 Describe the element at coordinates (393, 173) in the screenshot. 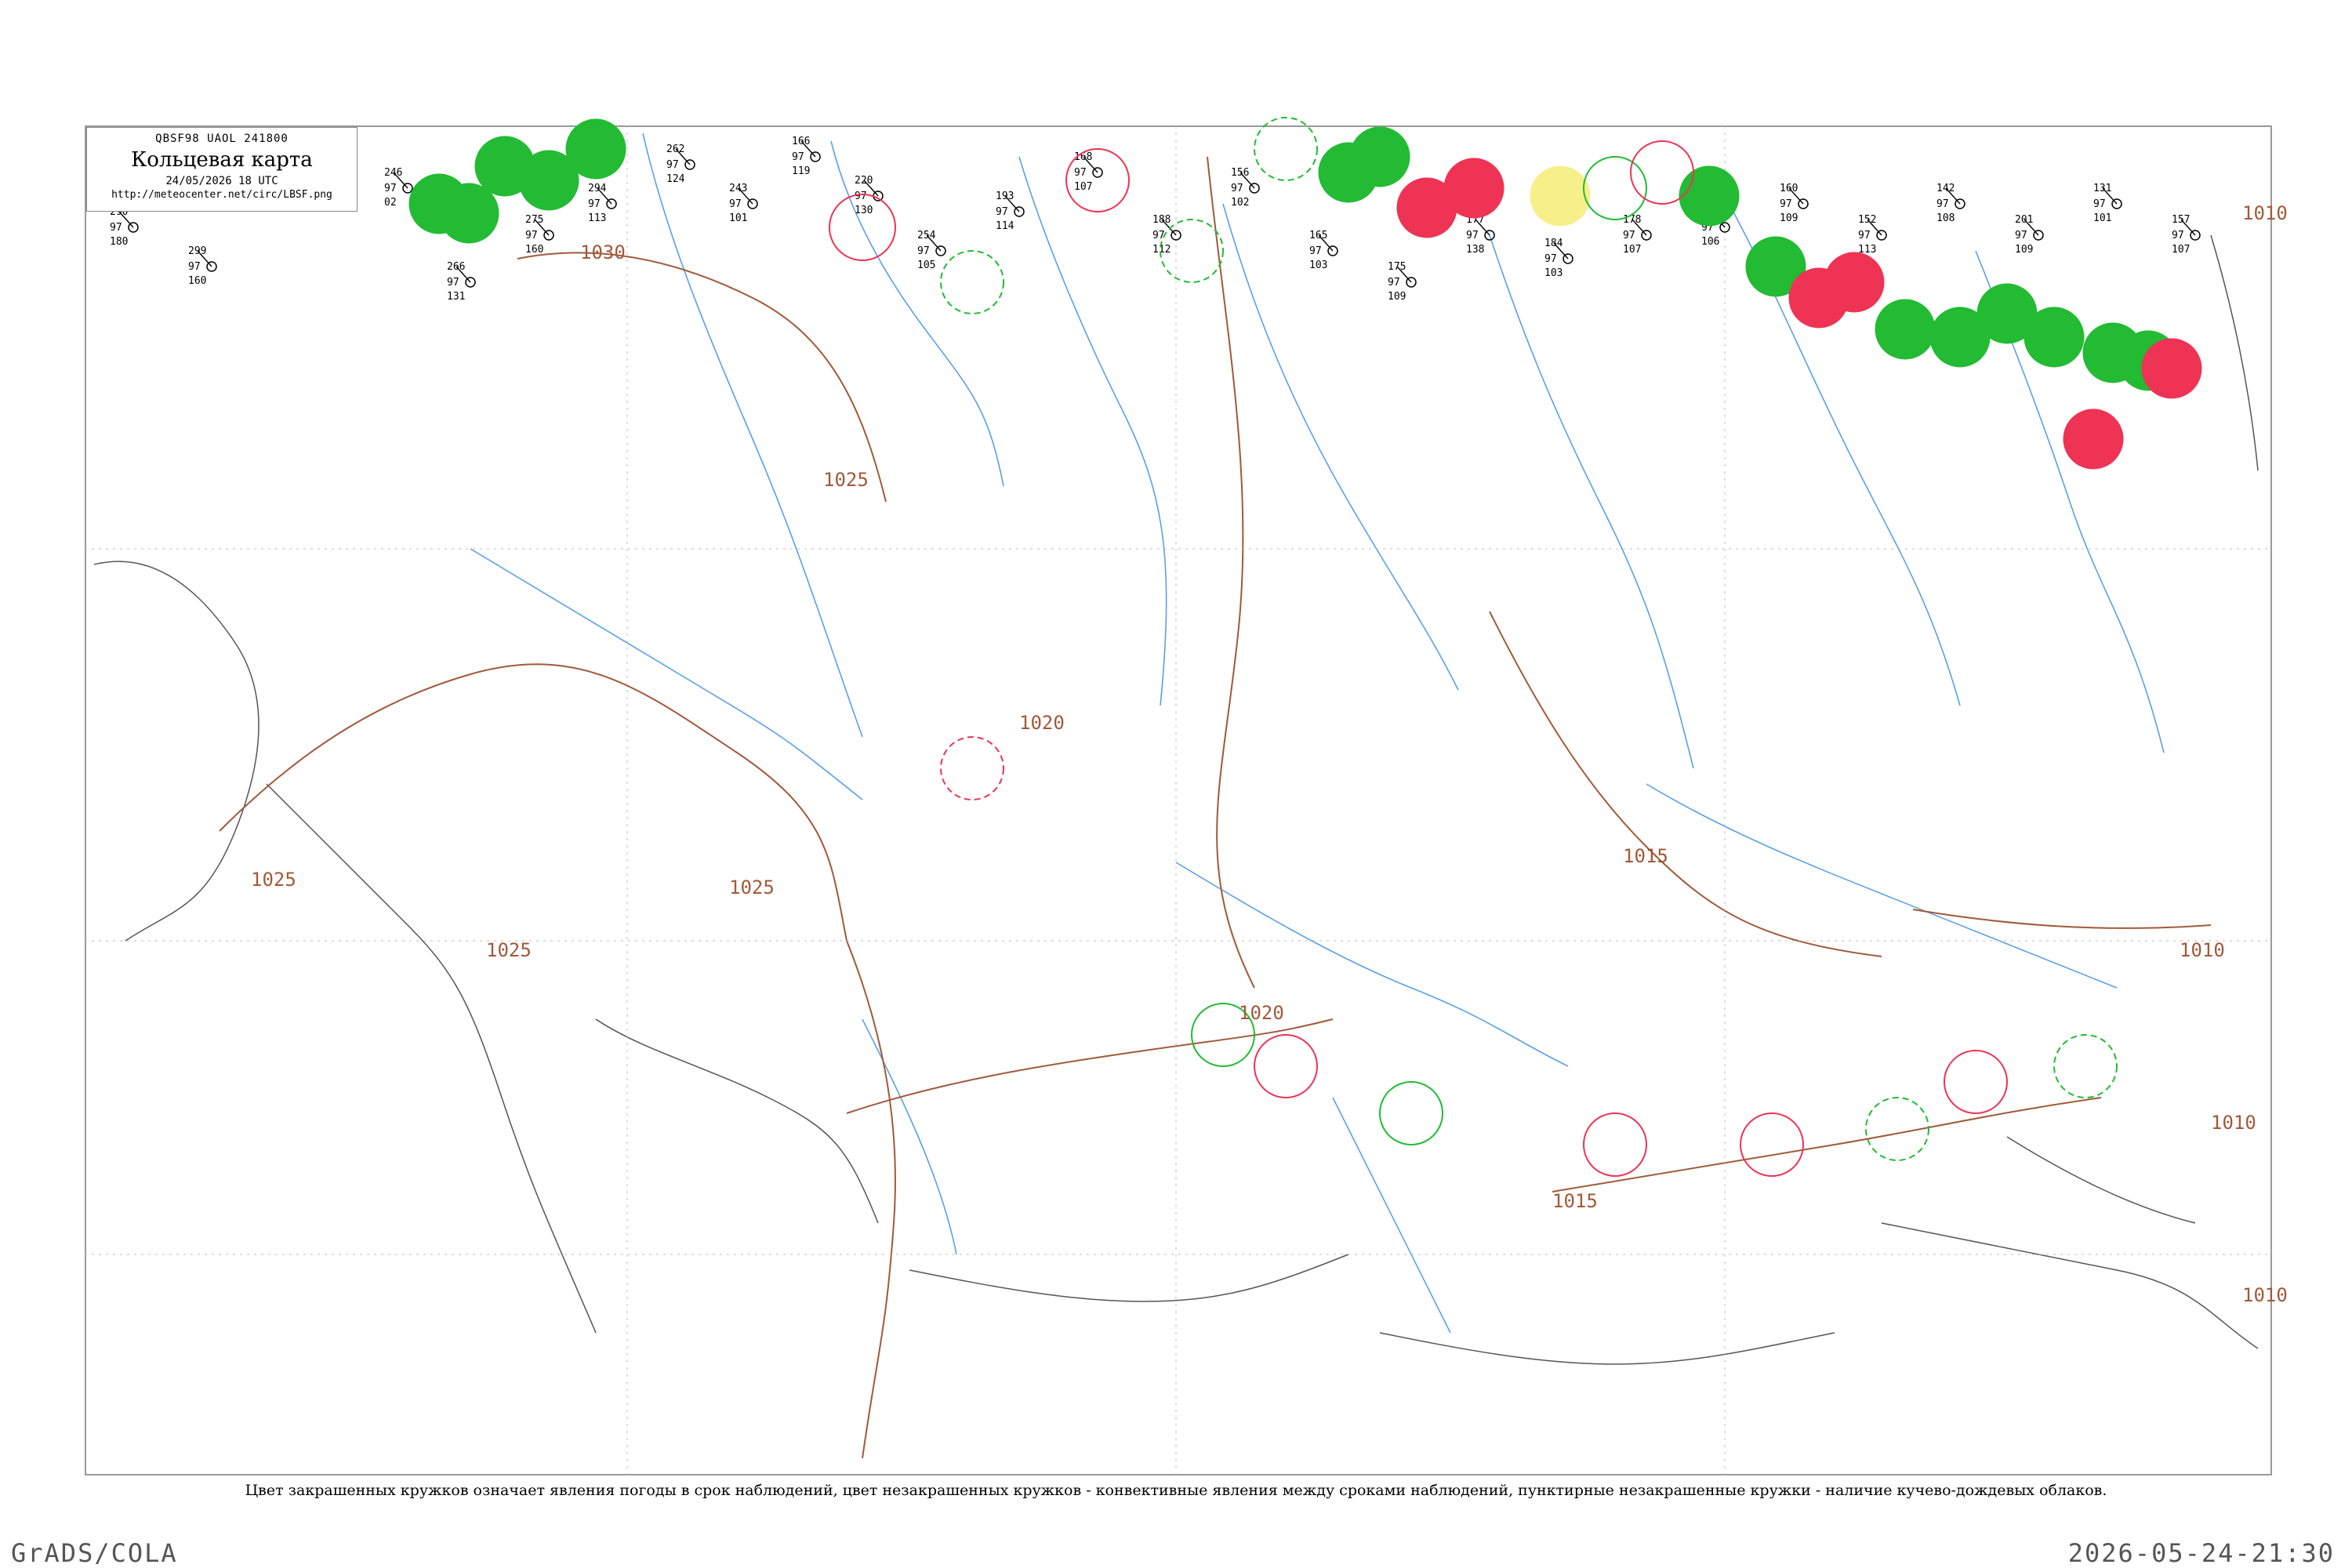

I see `station-value: 246` at that location.